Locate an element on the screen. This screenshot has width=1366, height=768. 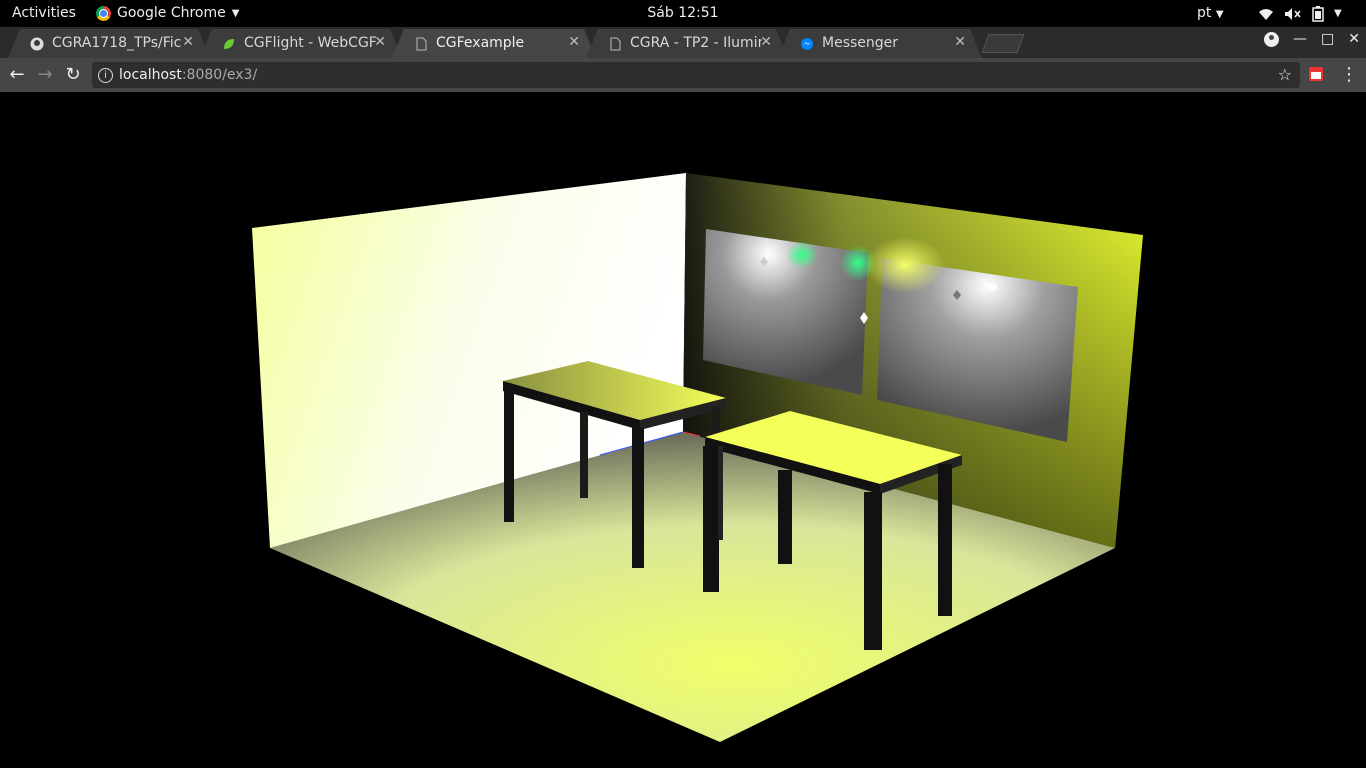
window-controls: — □ ✕ is located at coordinates (1312, 39).